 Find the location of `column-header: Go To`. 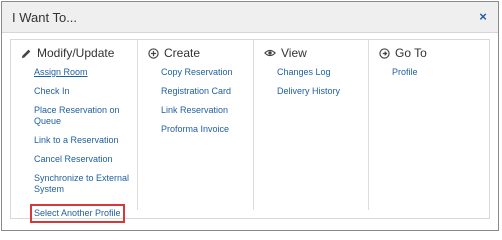

column-header: Go To is located at coordinates (403, 53).